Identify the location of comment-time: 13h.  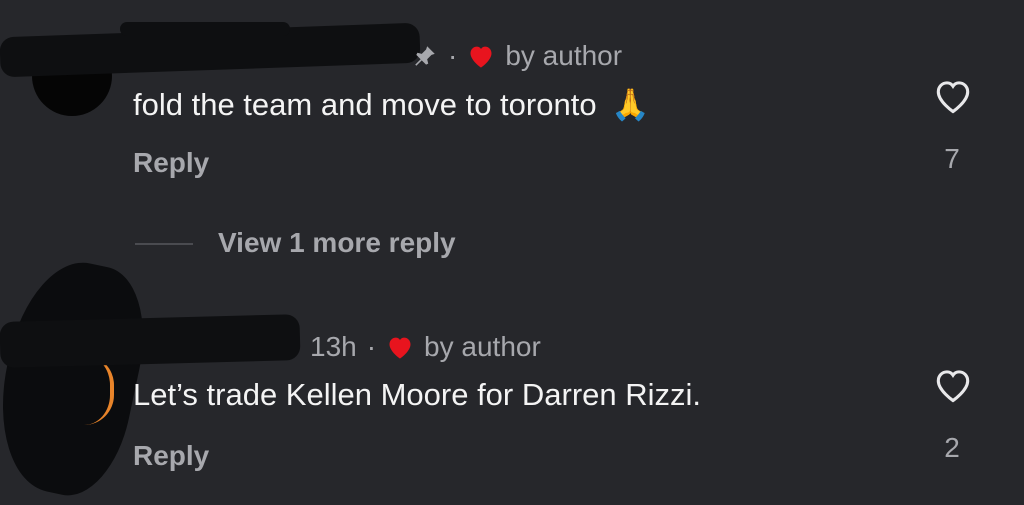
(333, 346).